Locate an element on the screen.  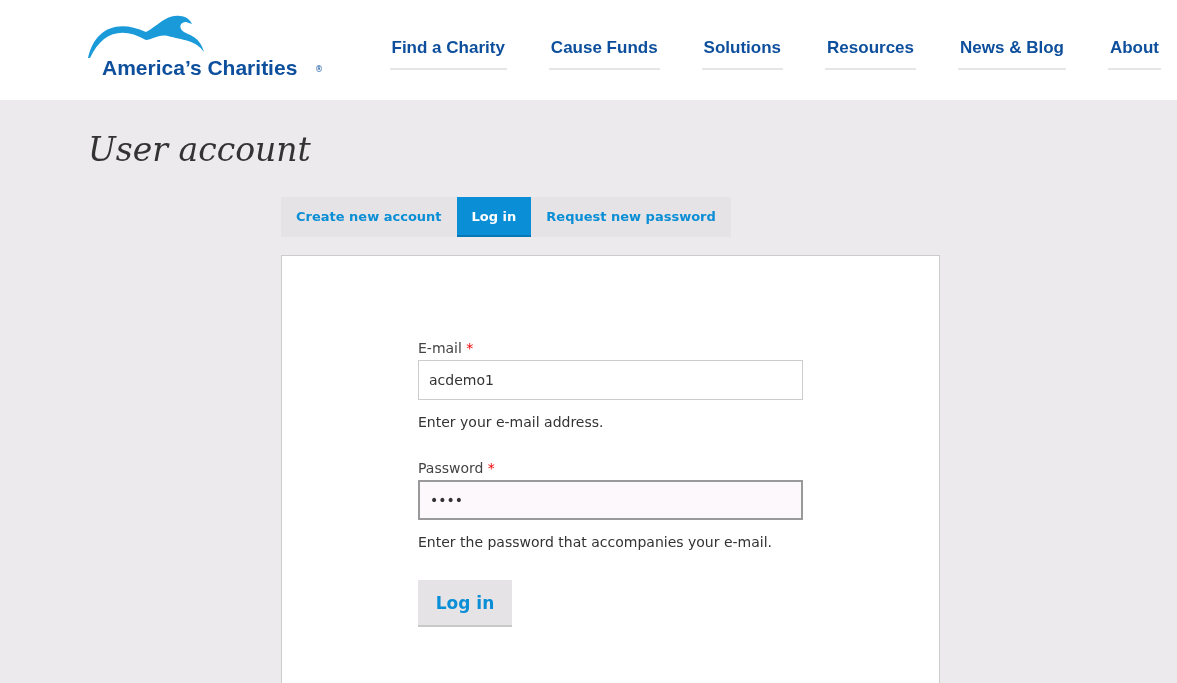
nav-link: About is located at coordinates (1134, 54).